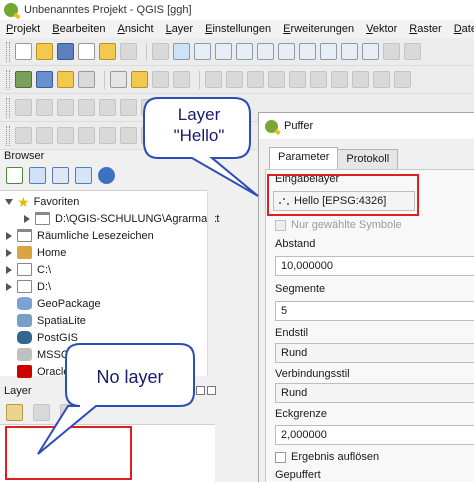 This screenshot has height=482, width=474. What do you see at coordinates (23, 29) in the screenshot?
I see `menu-projekt: Projekt` at bounding box center [23, 29].